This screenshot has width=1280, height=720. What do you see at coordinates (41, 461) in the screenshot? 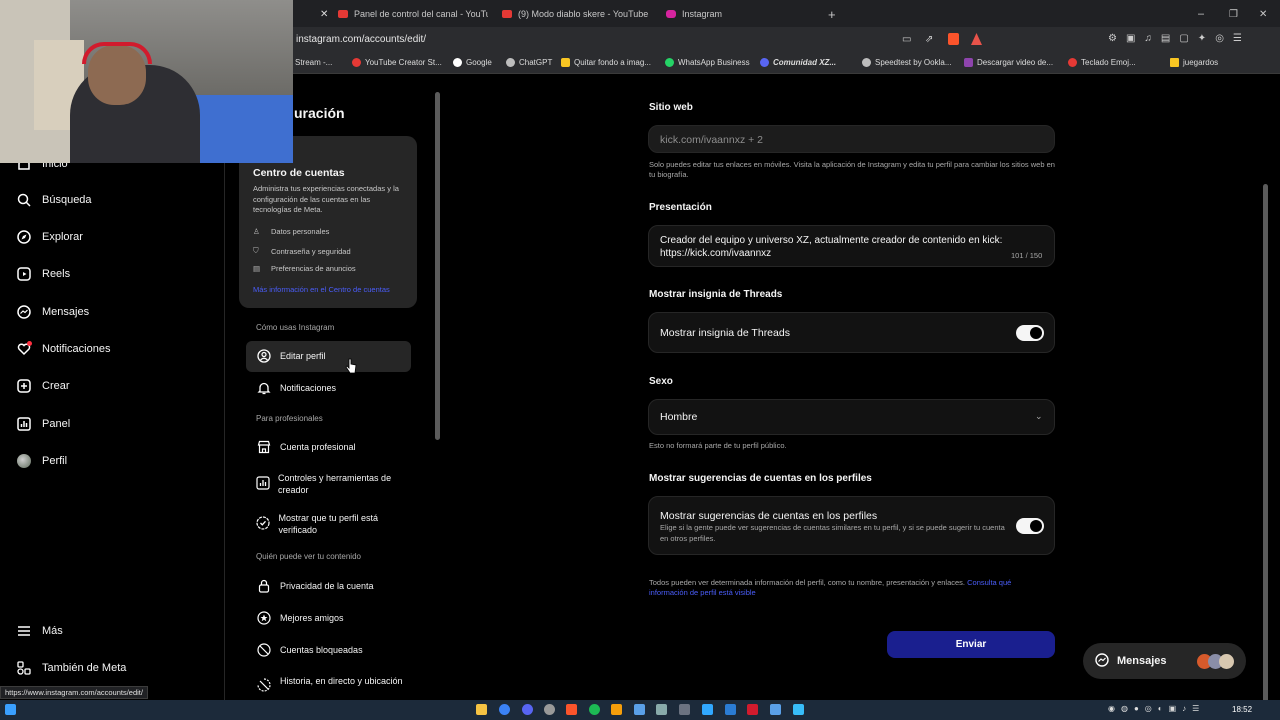
I see `nav-profile: Perfil` at bounding box center [41, 461].